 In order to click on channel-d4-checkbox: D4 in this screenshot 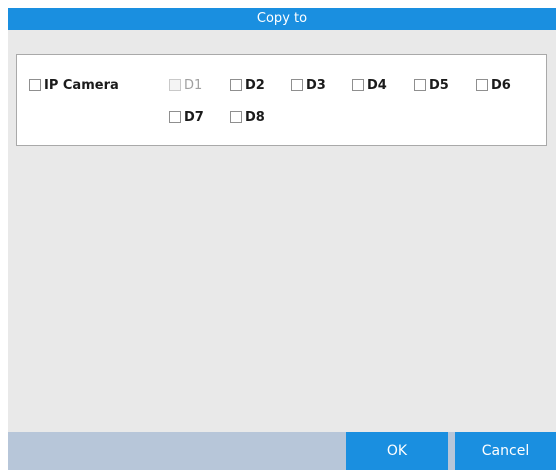, I will do `click(369, 85)`.